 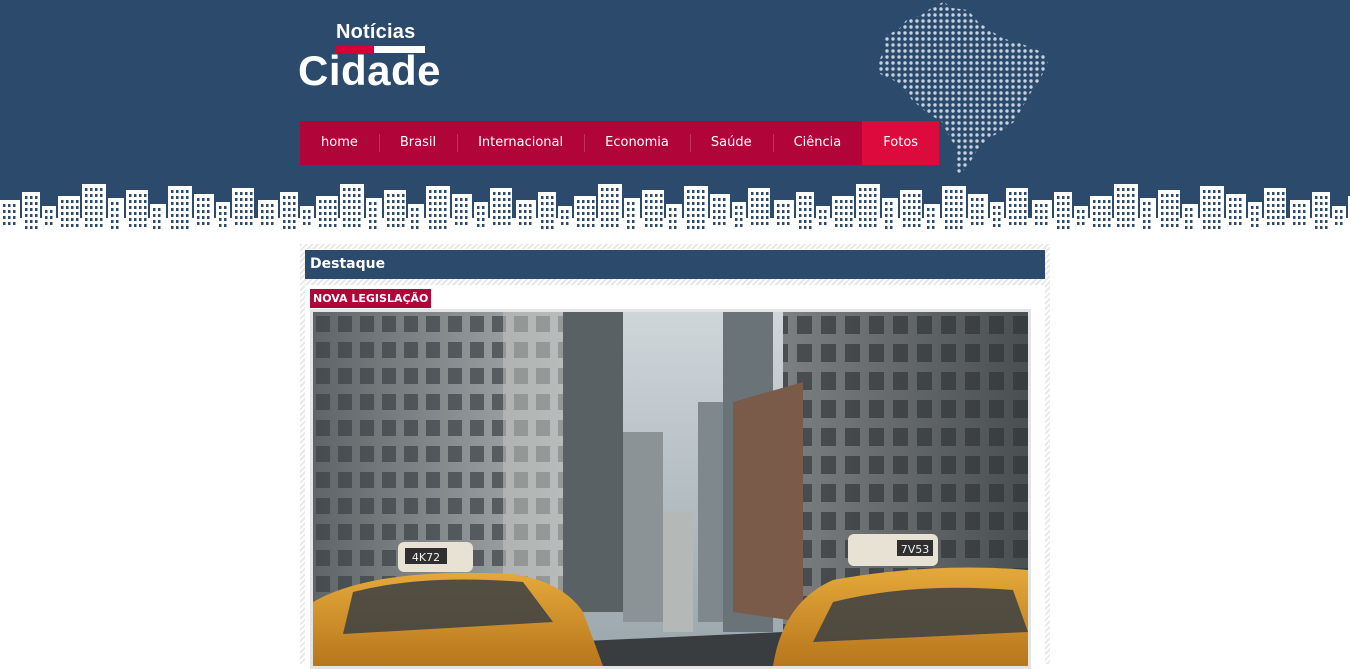 What do you see at coordinates (370, 70) in the screenshot?
I see `logo-main-text: Cidade` at bounding box center [370, 70].